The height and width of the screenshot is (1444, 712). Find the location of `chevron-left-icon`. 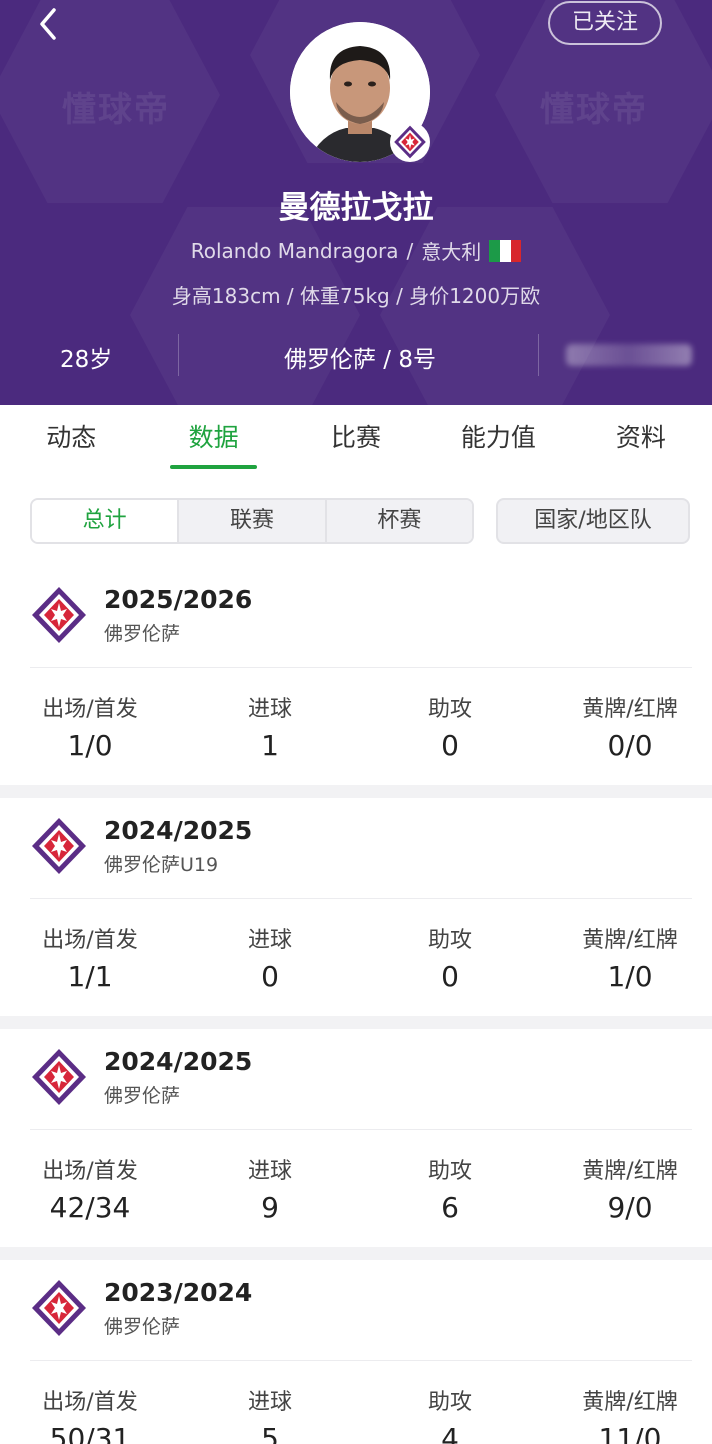

chevron-left-icon is located at coordinates (48, 24).